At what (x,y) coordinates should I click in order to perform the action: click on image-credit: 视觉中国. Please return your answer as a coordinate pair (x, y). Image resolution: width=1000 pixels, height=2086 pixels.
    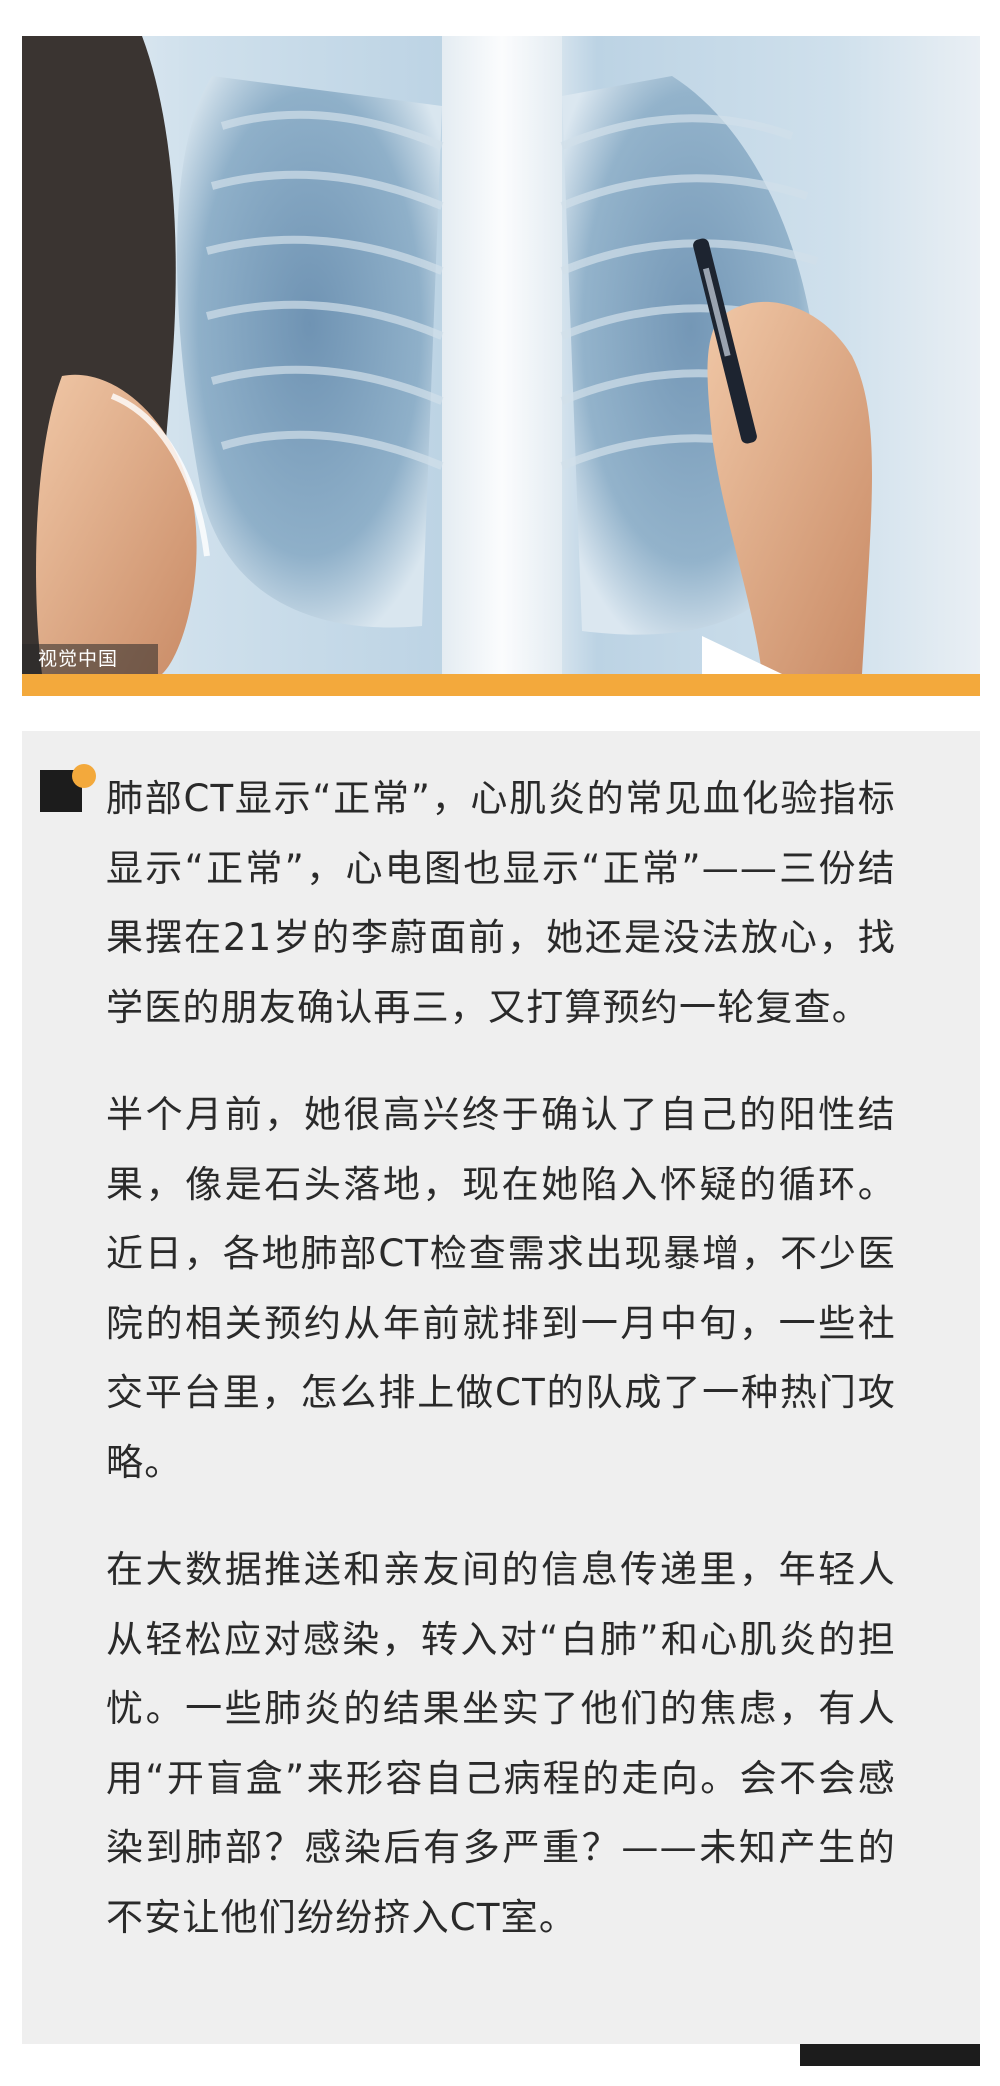
    Looking at the image, I should click on (90, 659).